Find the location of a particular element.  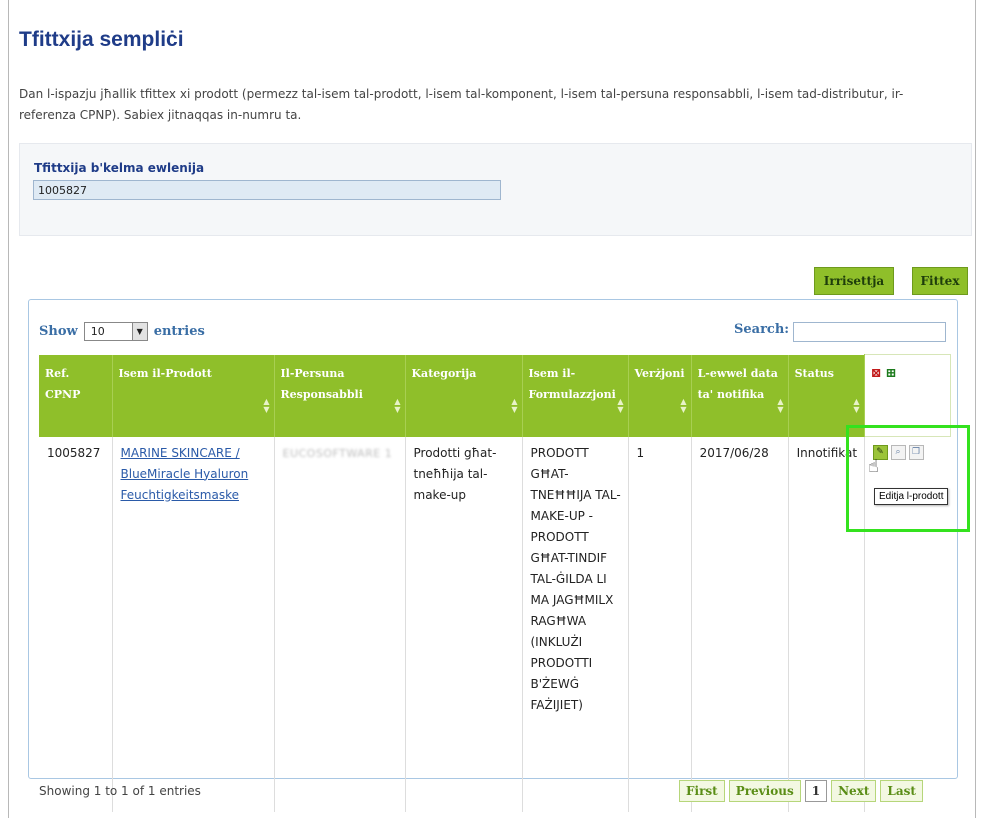

column-header-responsible: Il-Persuna Responsabbli ▲ ▼ is located at coordinates (340, 395).